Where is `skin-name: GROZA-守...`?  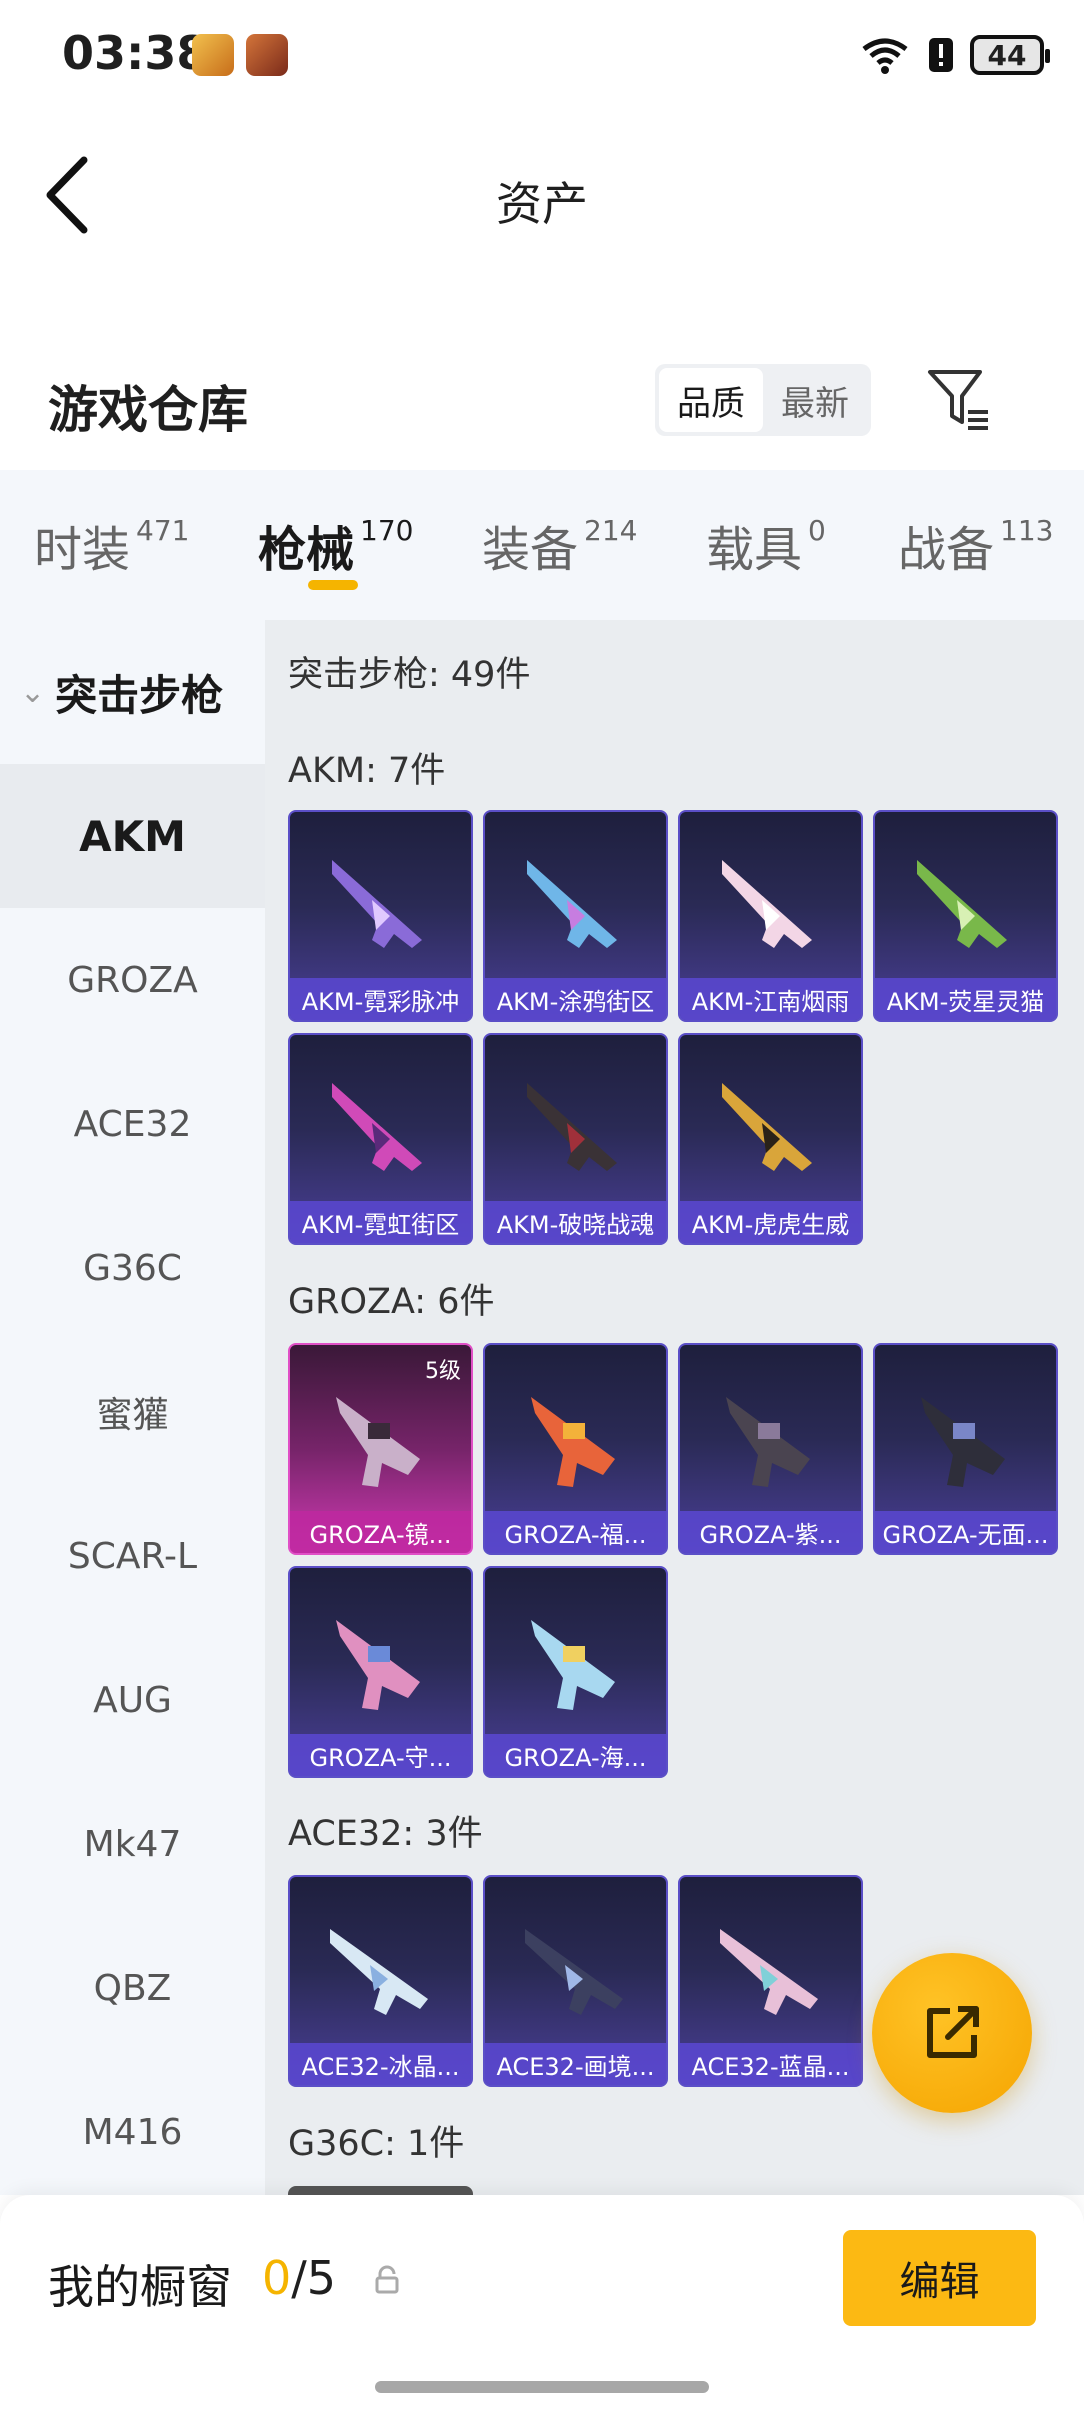 skin-name: GROZA-守... is located at coordinates (380, 1755).